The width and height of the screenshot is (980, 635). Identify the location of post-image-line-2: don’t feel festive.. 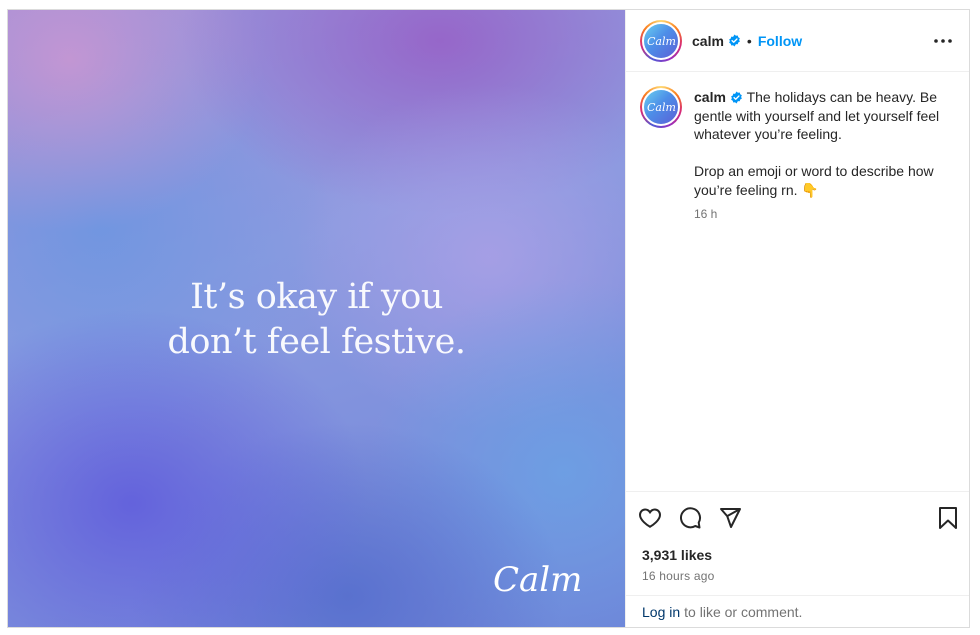
(316, 342).